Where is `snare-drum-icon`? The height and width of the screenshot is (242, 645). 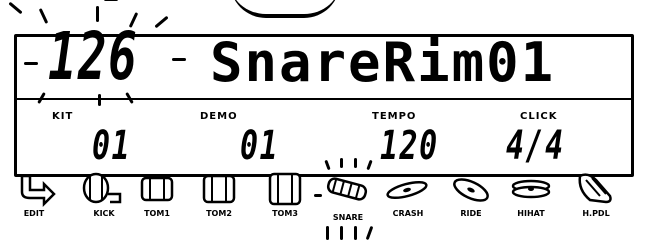
snare-drum-icon is located at coordinates (347, 189).